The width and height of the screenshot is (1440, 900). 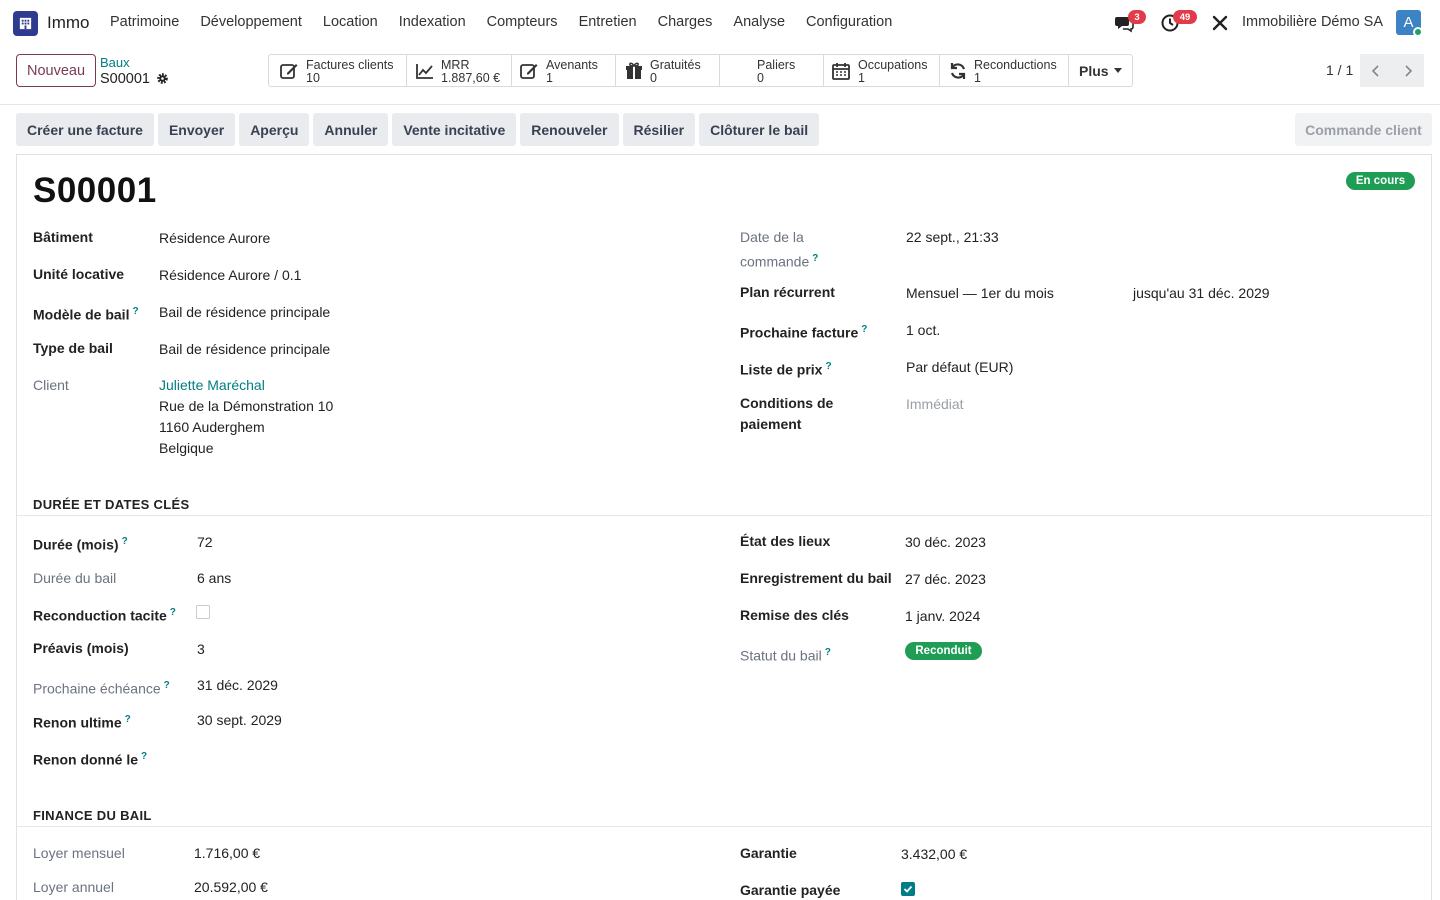 I want to click on menu-item-compteurs: Compteurs, so click(x=522, y=22).